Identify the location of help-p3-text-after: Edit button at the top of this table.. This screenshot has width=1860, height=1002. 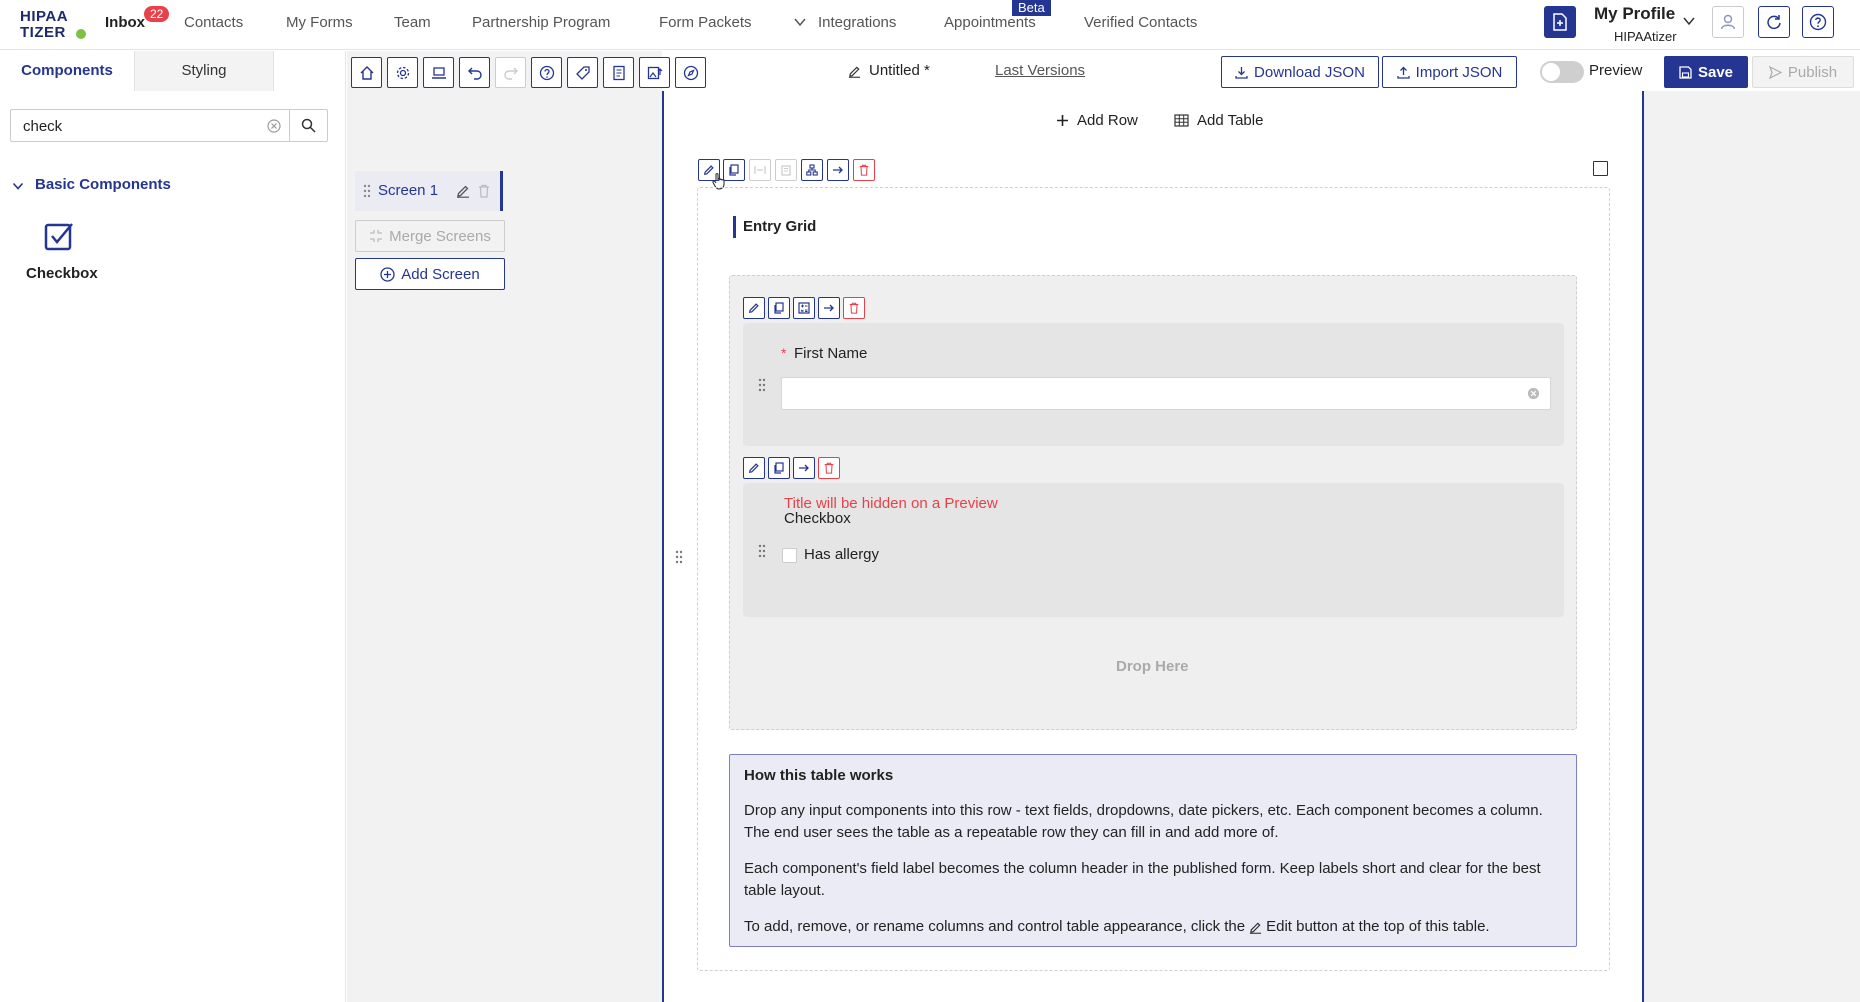
(1378, 926).